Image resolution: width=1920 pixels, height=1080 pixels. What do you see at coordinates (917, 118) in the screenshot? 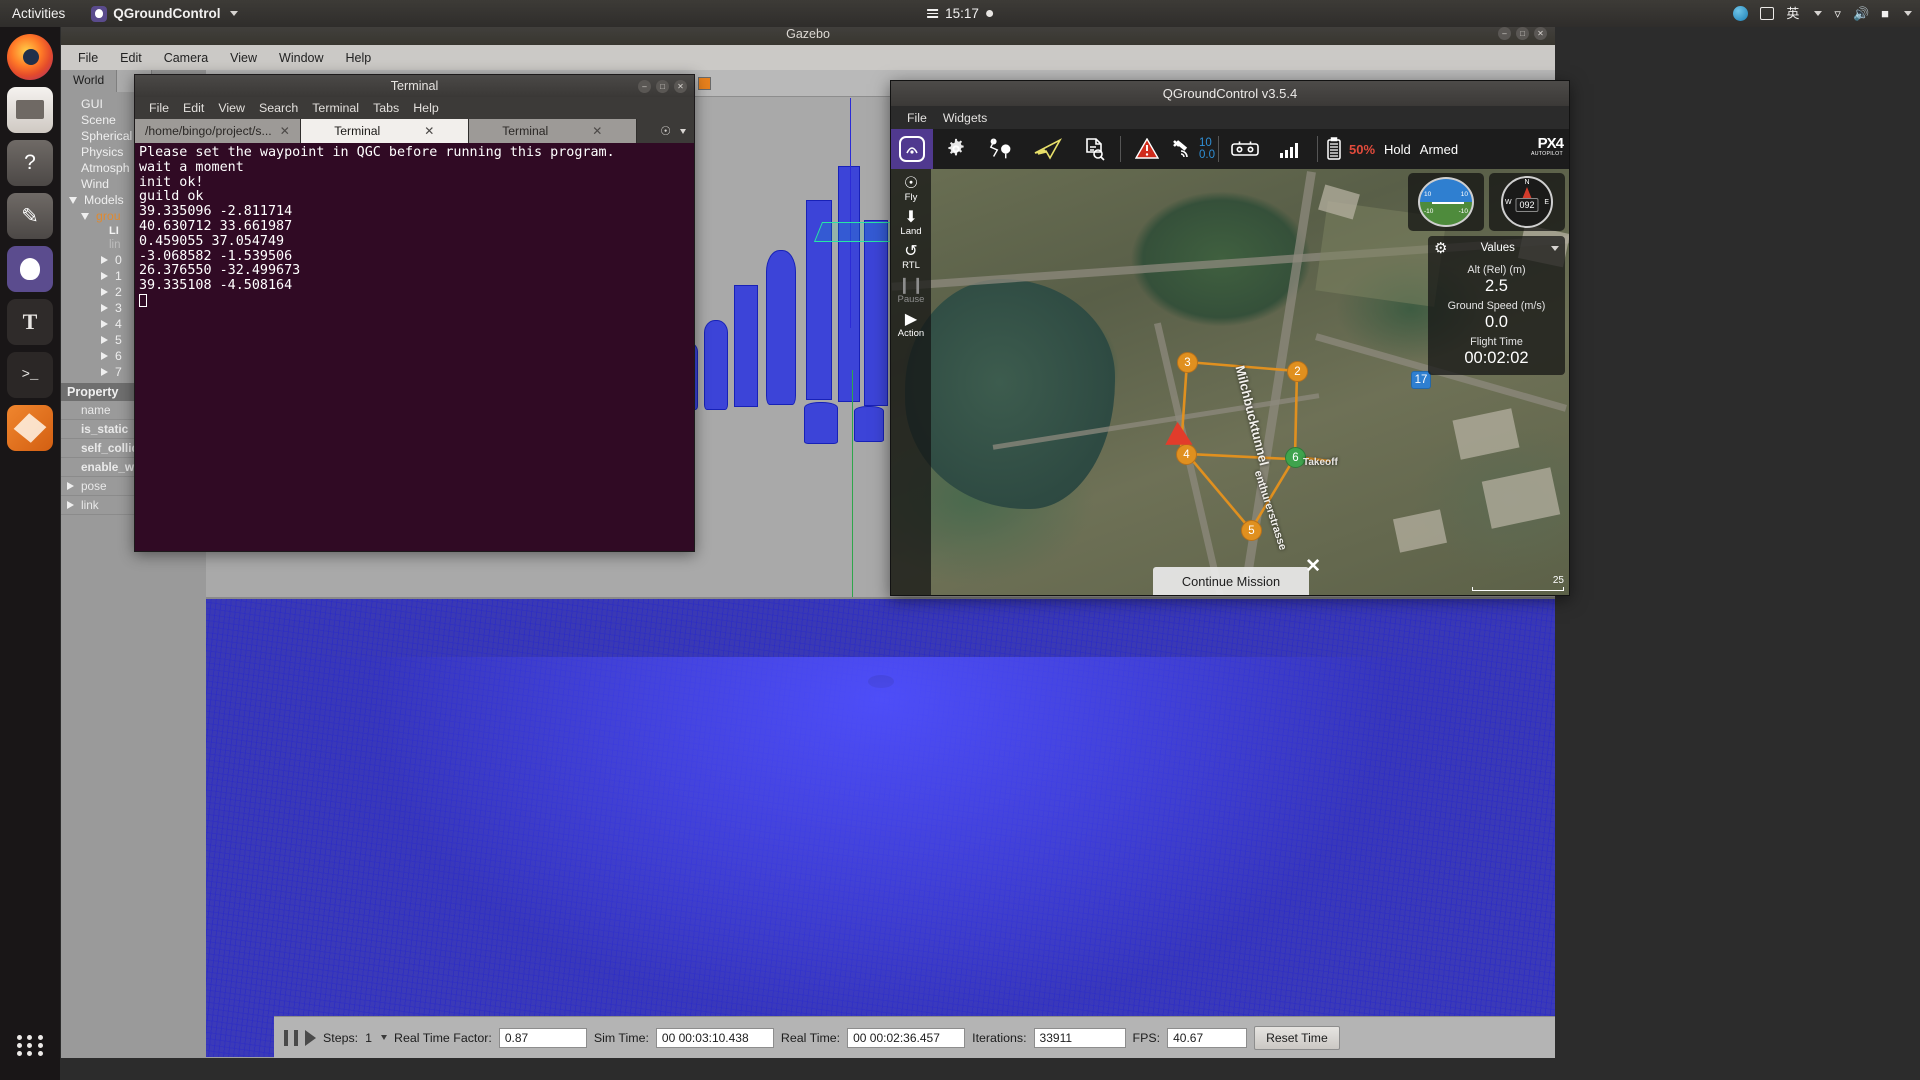
I see `qgc-menu-file: File` at bounding box center [917, 118].